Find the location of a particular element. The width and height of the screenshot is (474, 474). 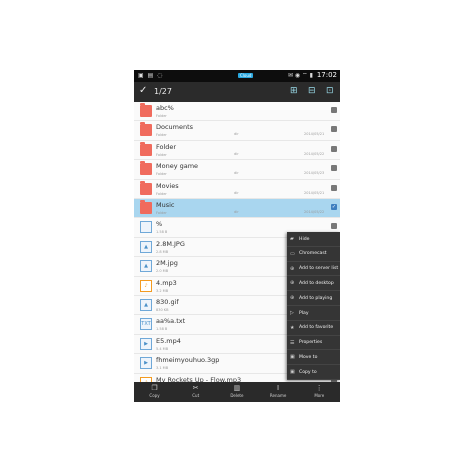

playlist-icon: ⊕ is located at coordinates (292, 298).